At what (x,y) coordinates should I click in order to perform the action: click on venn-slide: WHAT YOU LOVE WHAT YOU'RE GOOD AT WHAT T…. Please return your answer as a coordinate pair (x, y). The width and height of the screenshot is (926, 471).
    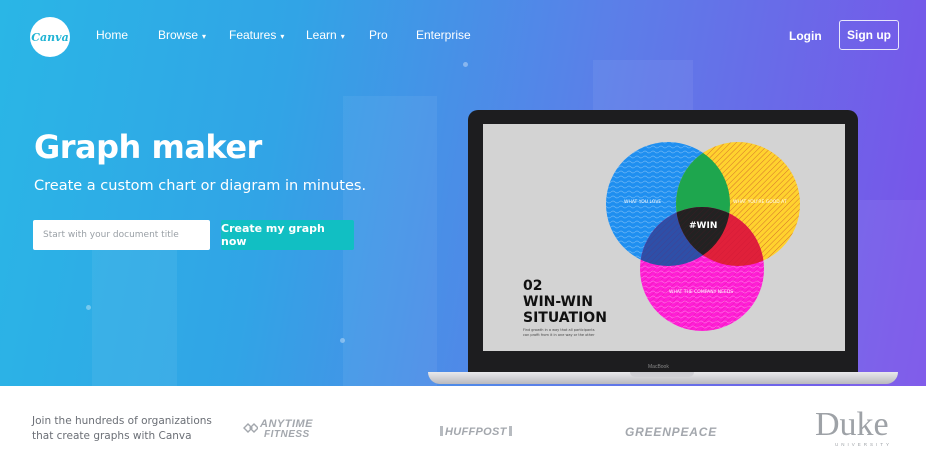
    Looking at the image, I should click on (661, 239).